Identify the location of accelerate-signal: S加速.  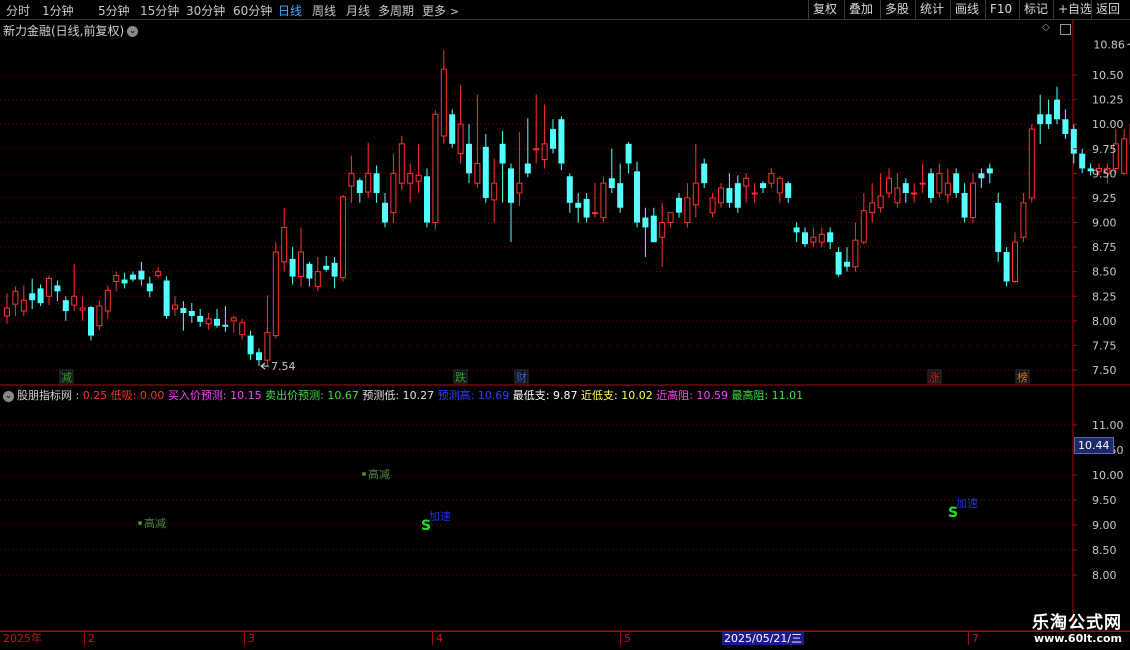
(963, 509).